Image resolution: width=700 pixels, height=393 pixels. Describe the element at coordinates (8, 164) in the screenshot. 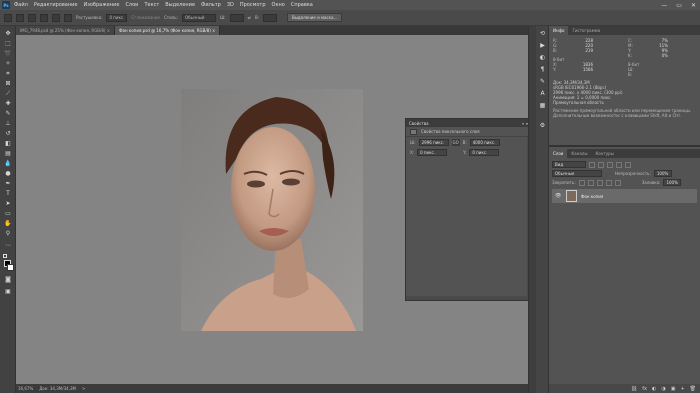

I see `blur-icon: 💧` at that location.